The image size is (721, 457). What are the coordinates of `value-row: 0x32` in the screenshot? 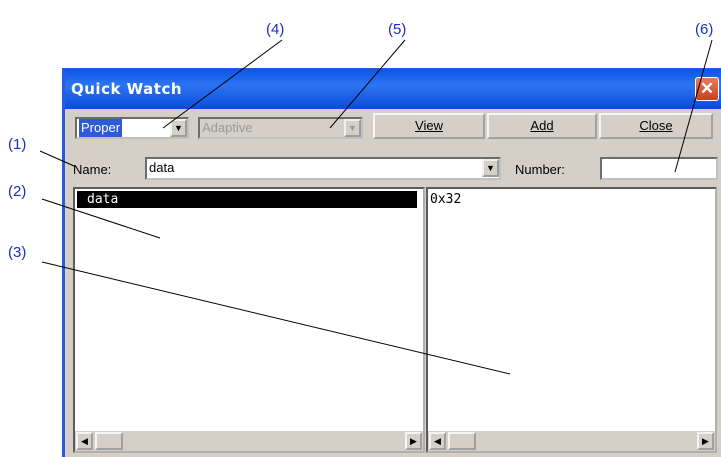 It's located at (445, 199).